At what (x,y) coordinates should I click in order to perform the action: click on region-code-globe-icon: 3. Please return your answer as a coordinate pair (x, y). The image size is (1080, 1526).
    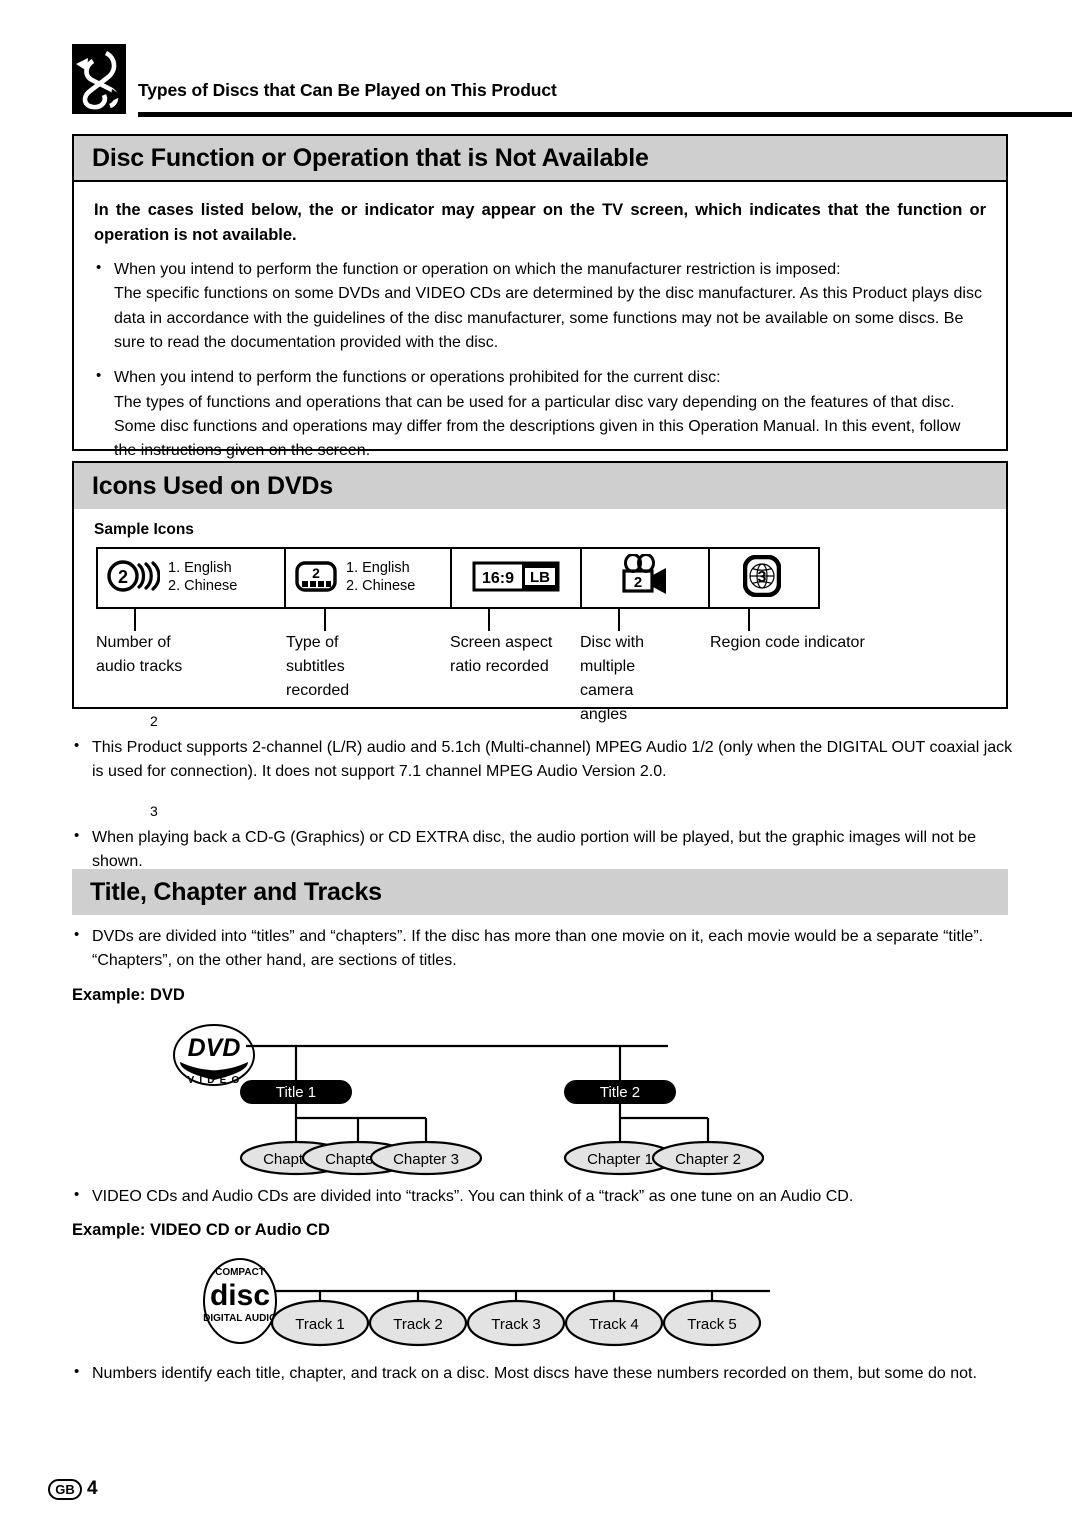
    Looking at the image, I should click on (762, 578).